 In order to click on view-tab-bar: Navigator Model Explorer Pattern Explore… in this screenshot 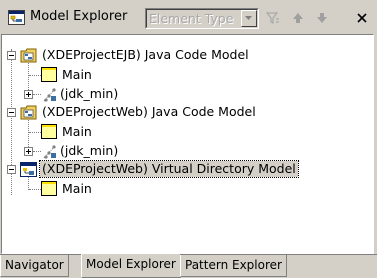, I will do `click(188, 266)`.